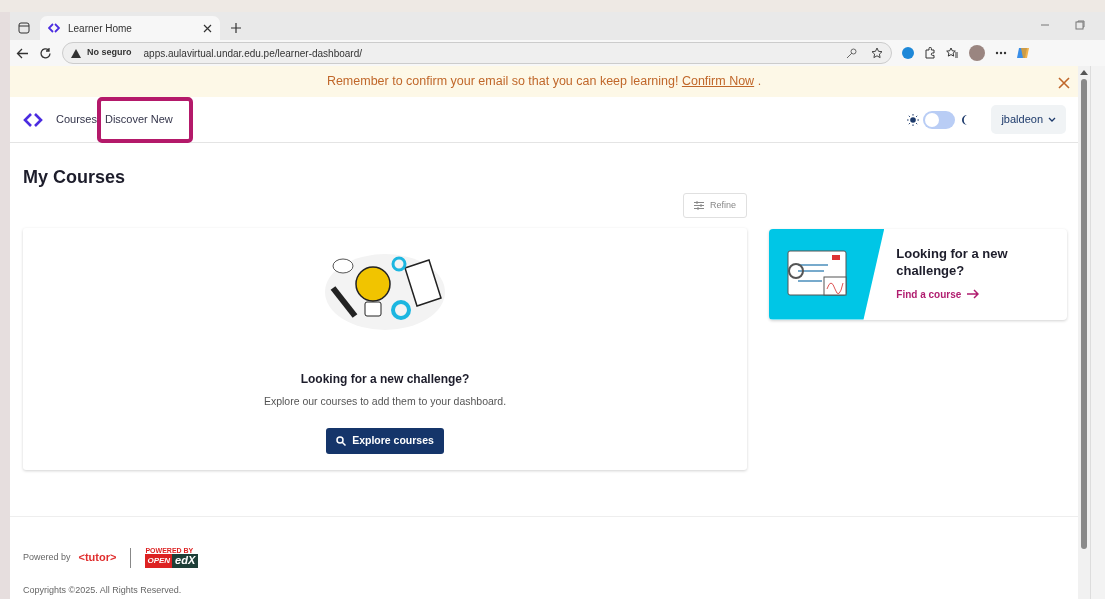 The image size is (1105, 599). Describe the element at coordinates (952, 262) in the screenshot. I see `card-heading: Looking for a new challenge?` at that location.